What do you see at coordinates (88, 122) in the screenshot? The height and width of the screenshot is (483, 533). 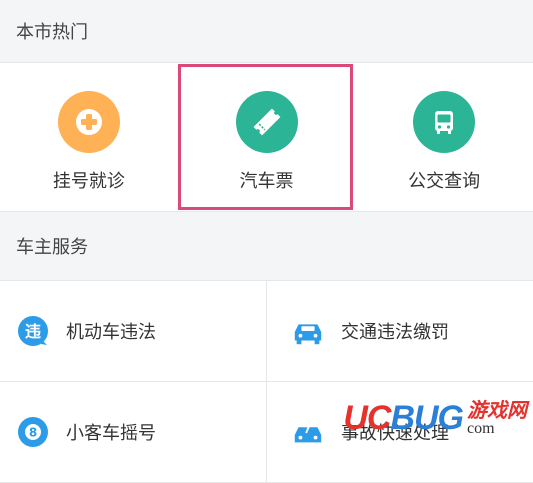 I see `medical-cross-icon` at bounding box center [88, 122].